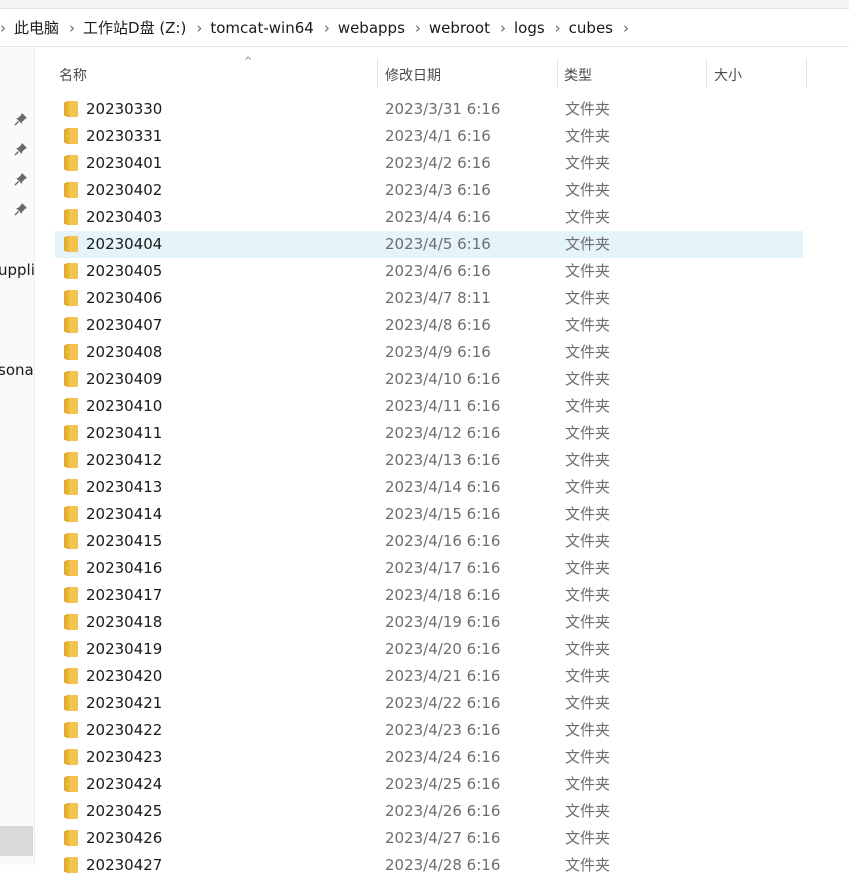 This screenshot has width=849, height=879. Describe the element at coordinates (36, 27) in the screenshot. I see `breadcrumb-this-pc: 此电脑` at that location.